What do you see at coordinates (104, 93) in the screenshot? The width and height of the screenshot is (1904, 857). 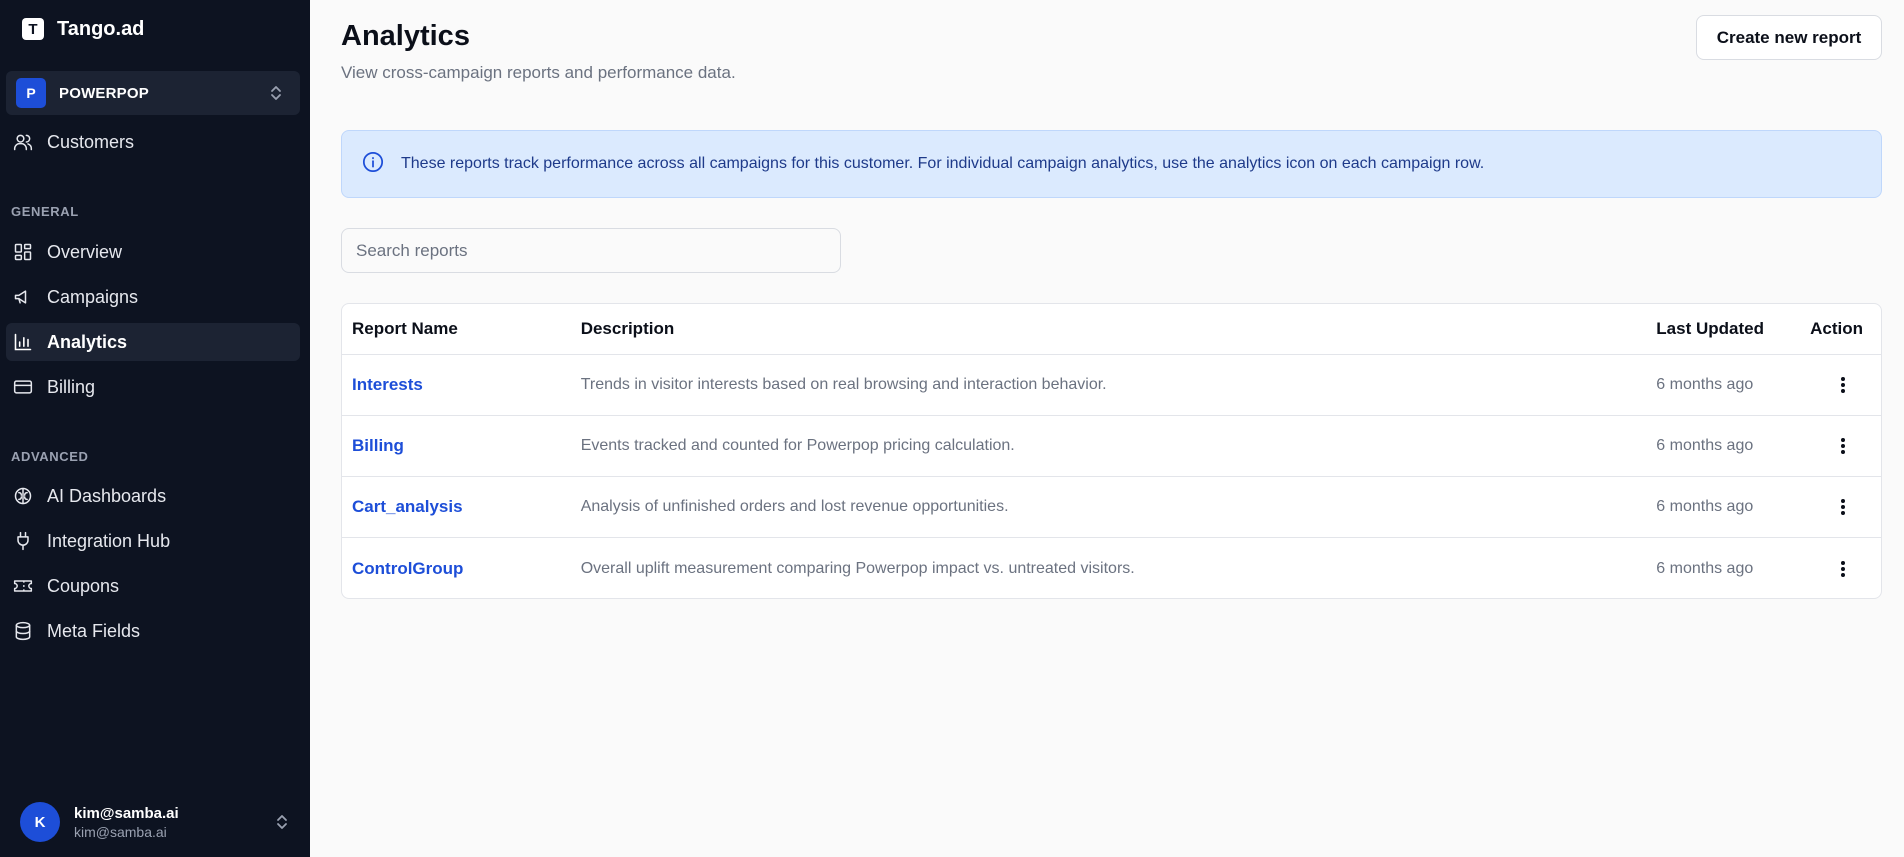 I see `org-name: POWERPOP` at bounding box center [104, 93].